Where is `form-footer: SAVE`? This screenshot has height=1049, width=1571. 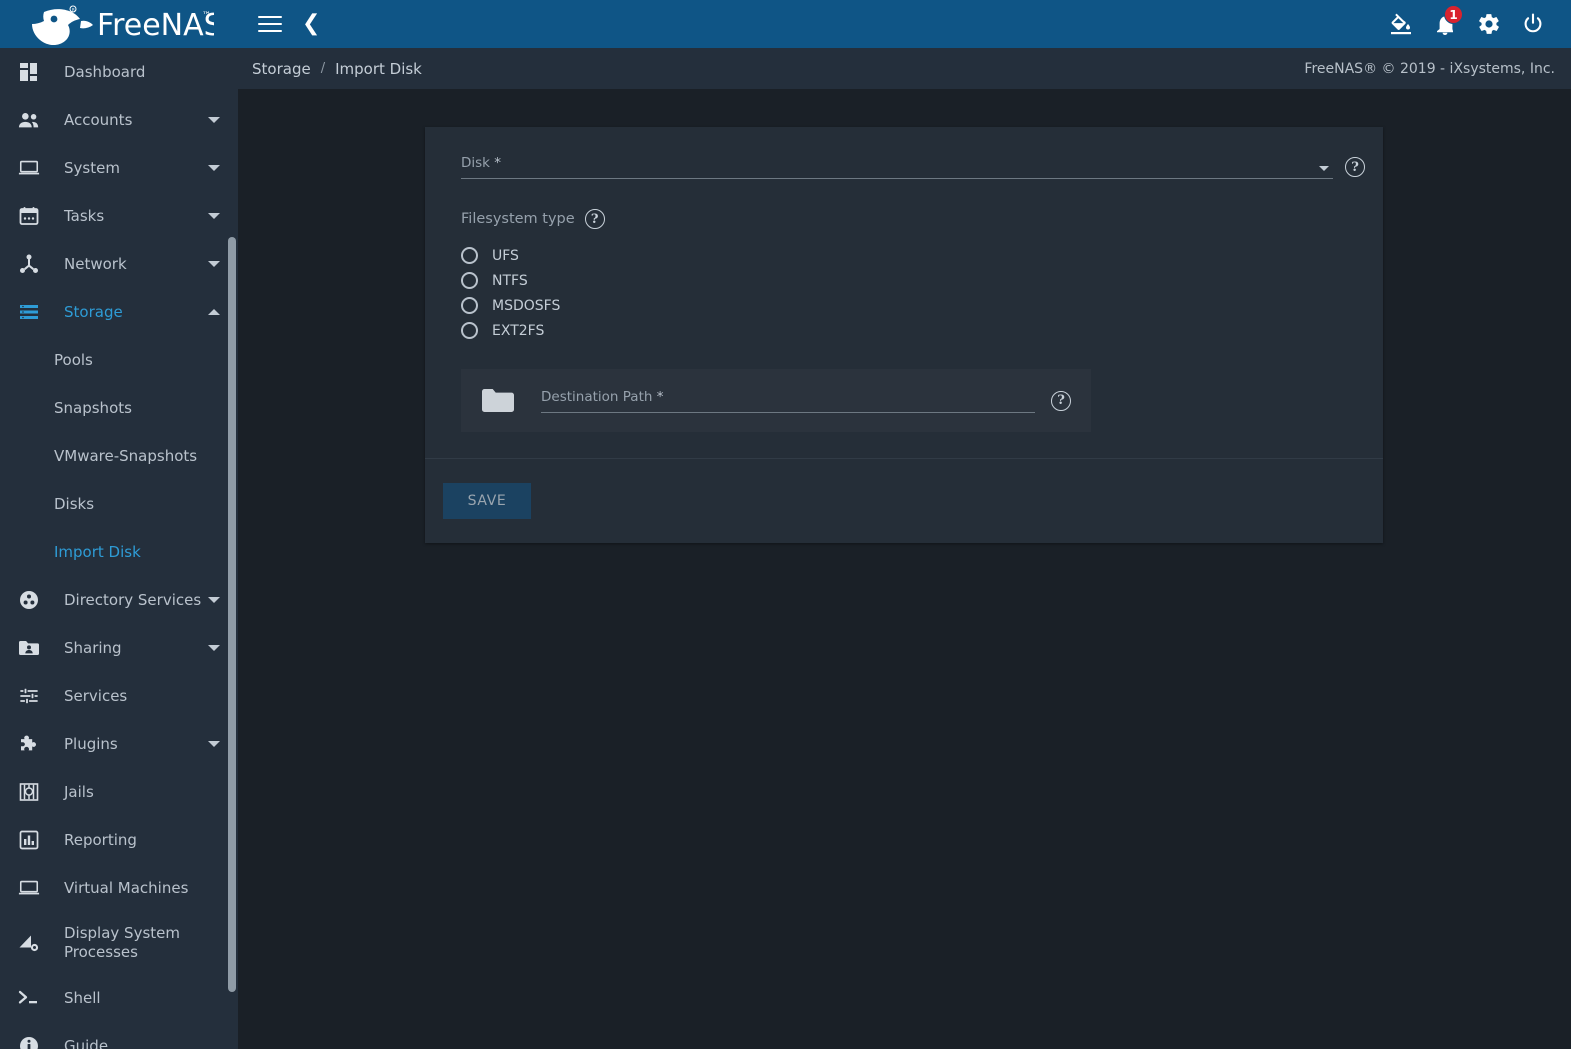
form-footer: SAVE is located at coordinates (904, 500).